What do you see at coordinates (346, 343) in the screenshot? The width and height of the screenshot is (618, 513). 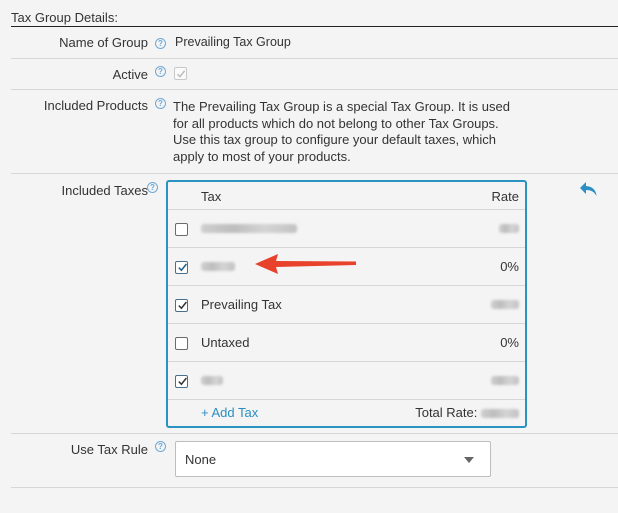 I see `table-row: Untaxed 0%` at bounding box center [346, 343].